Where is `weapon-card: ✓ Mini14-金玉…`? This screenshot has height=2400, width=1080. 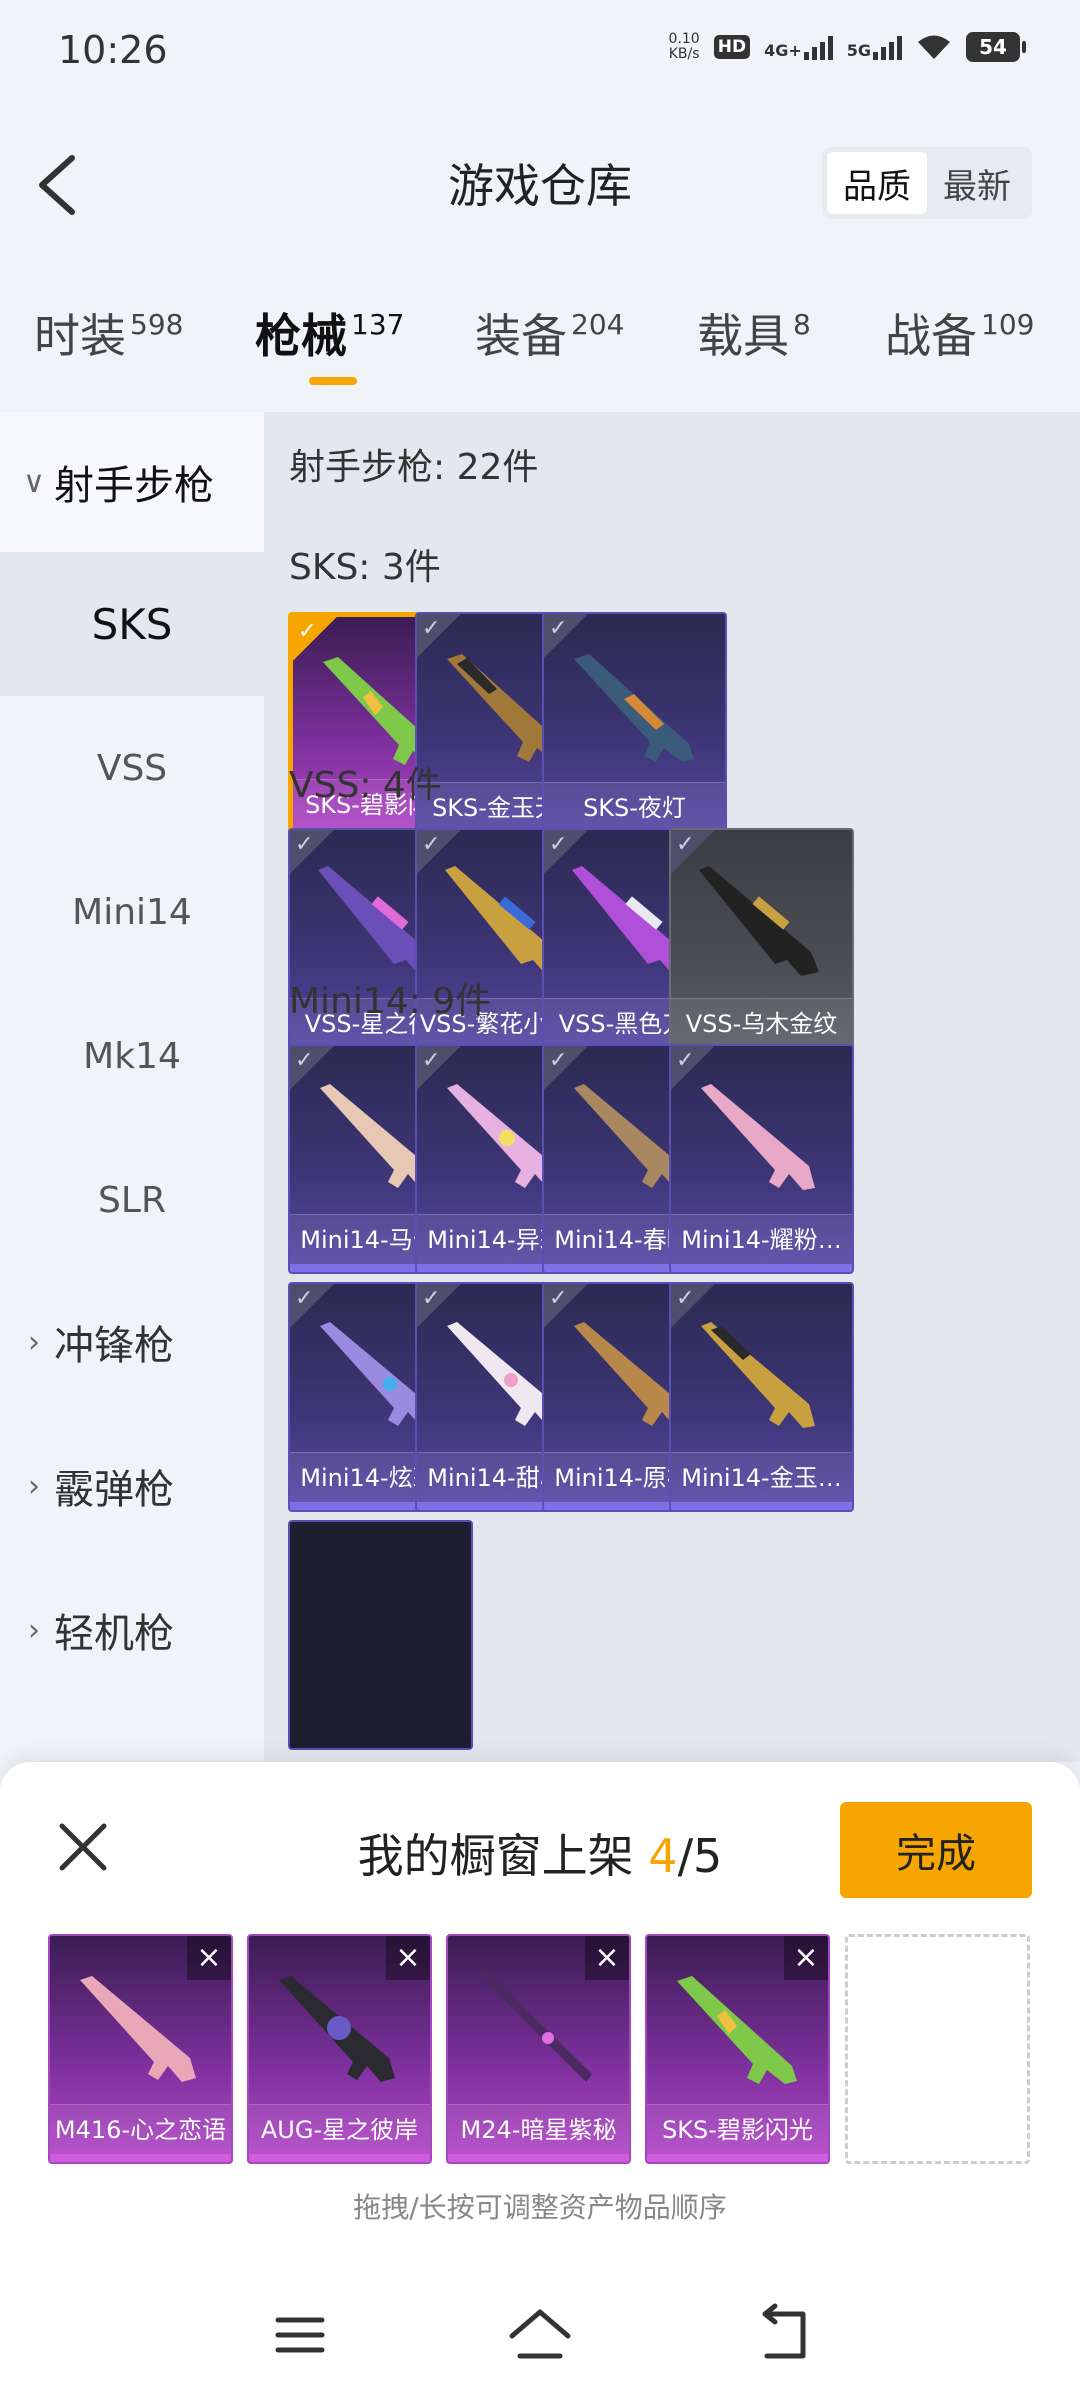 weapon-card: ✓ Mini14-金玉… is located at coordinates (761, 1397).